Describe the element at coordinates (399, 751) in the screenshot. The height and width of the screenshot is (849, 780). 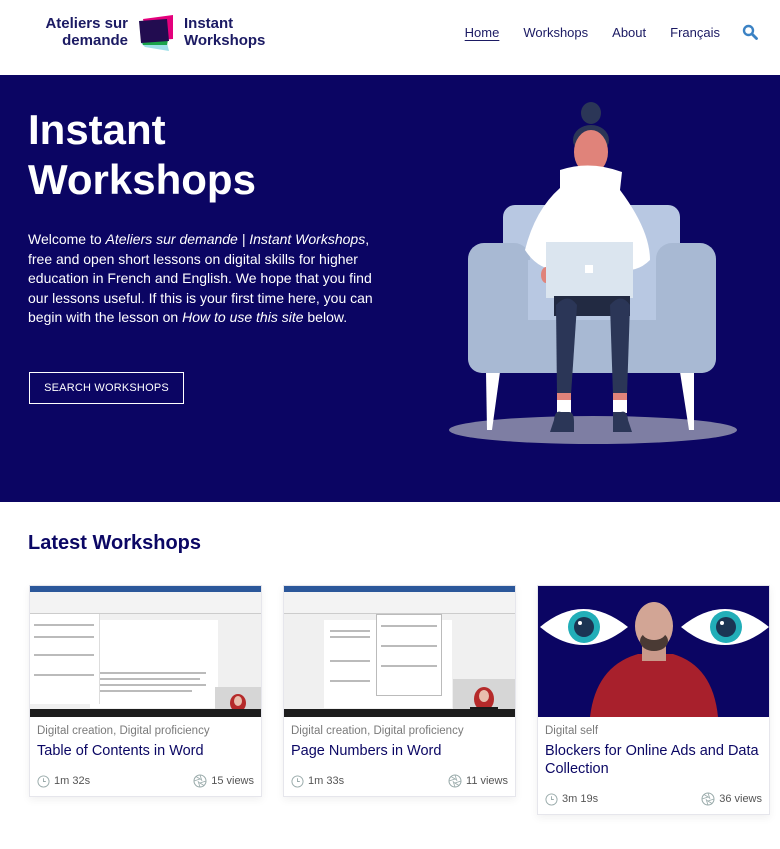
I see `workshop-title: Page Numbers in Word` at that location.